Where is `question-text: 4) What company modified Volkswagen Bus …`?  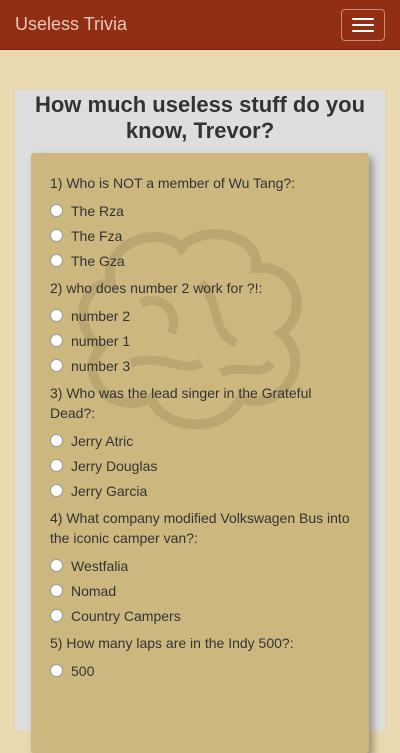
question-text: 4) What company modified Volkswagen Bus … is located at coordinates (200, 528).